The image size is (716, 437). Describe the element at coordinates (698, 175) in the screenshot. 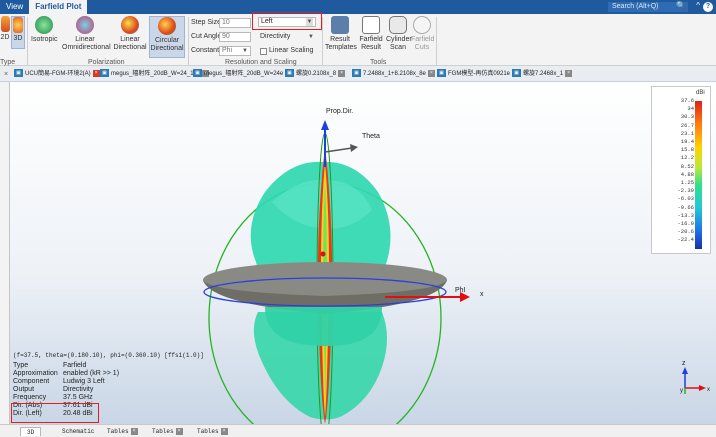

I see `legend-colorbar` at that location.